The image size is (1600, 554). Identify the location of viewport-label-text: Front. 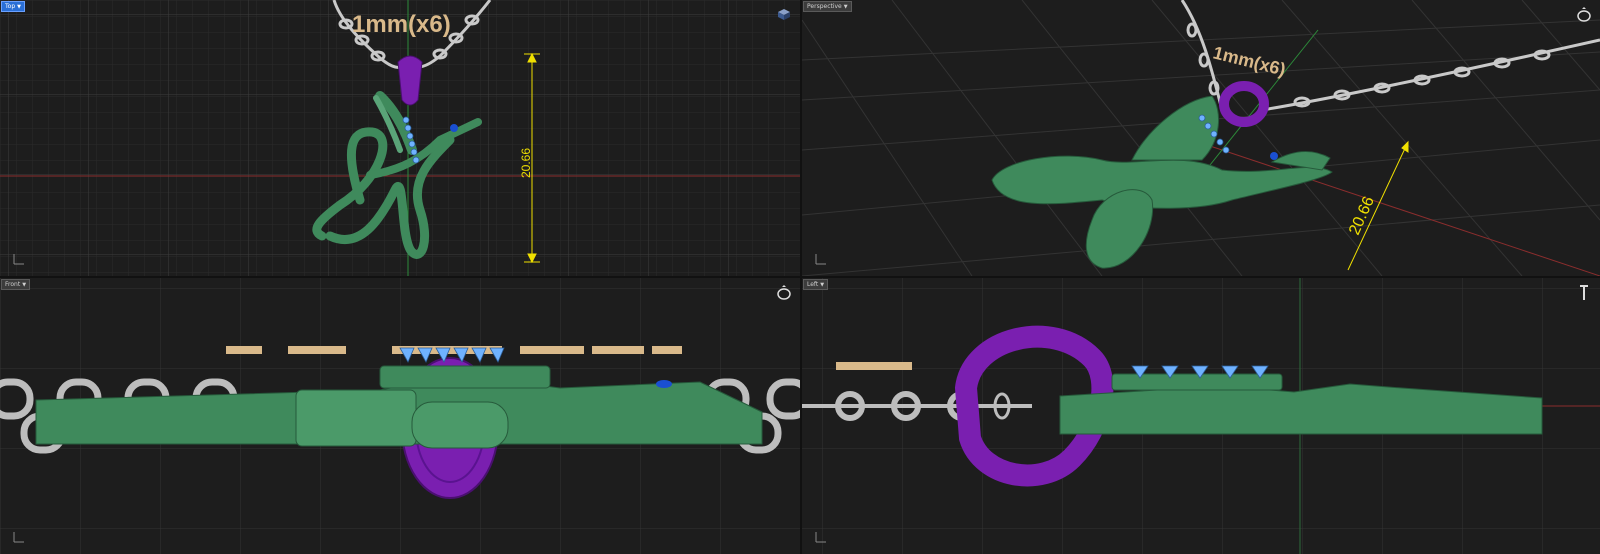
(13, 284).